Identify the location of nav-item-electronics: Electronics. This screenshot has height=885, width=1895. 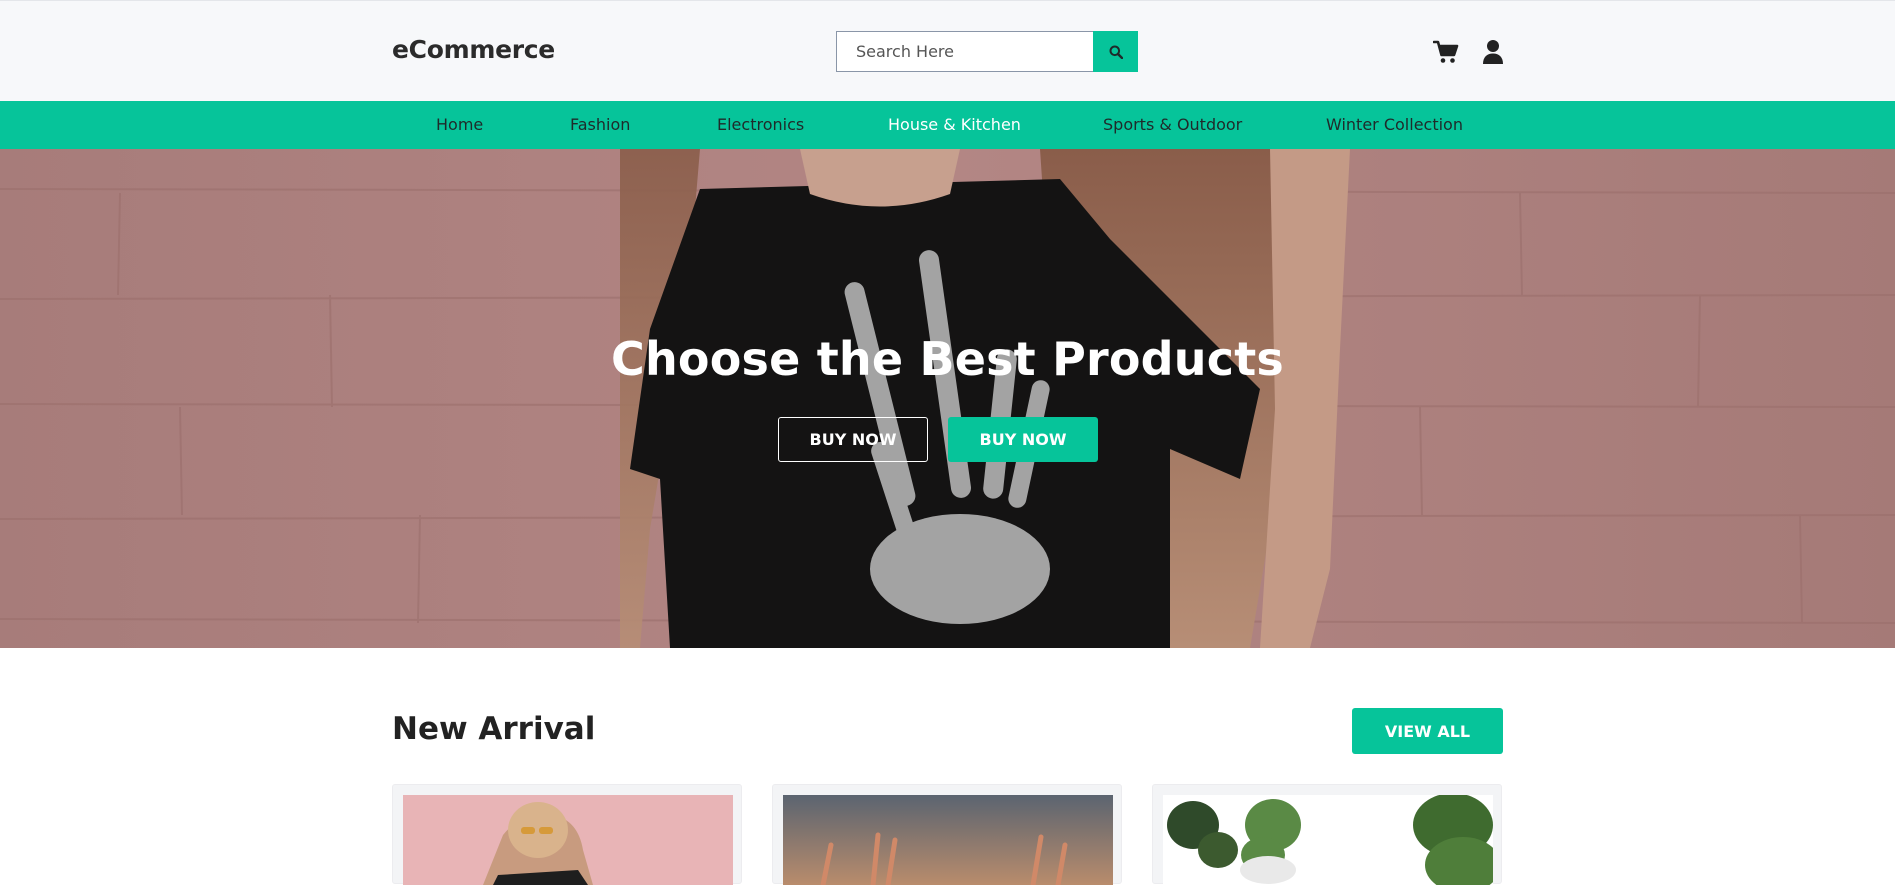
(760, 124).